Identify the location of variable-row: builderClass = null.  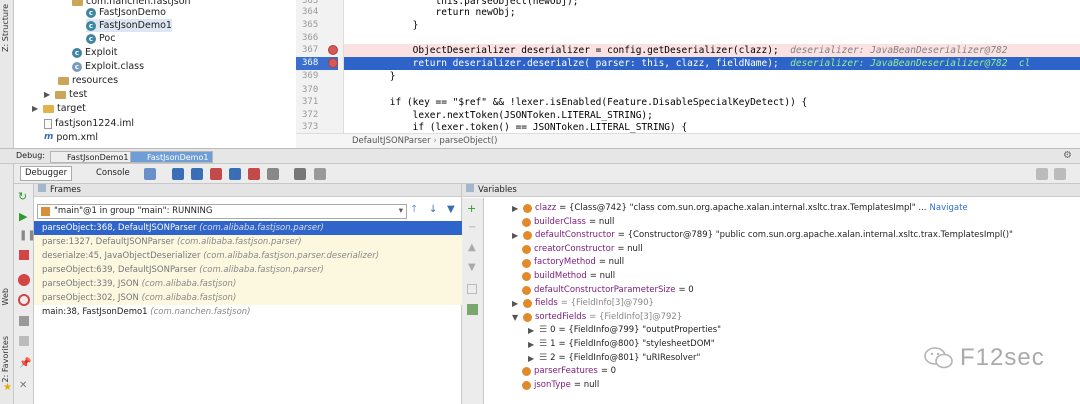
(568, 223).